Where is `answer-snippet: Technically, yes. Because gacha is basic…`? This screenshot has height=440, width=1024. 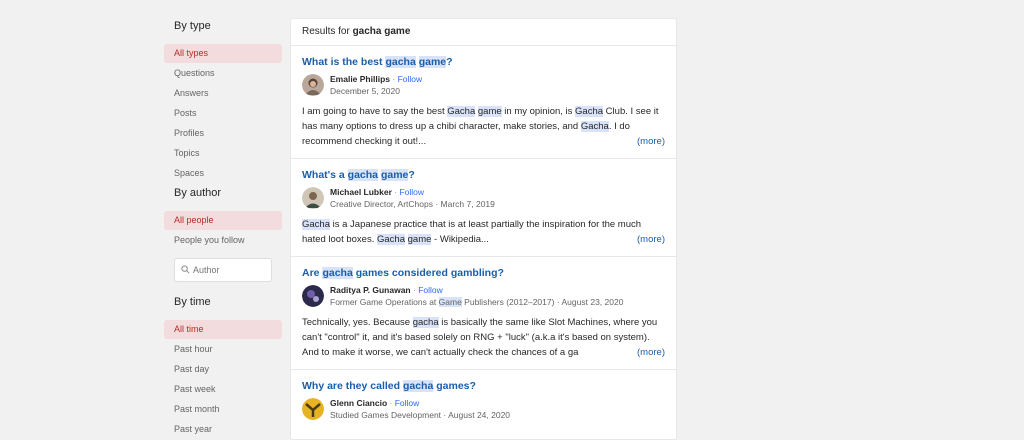
answer-snippet: Technically, yes. Because gacha is basic… is located at coordinates (483, 342).